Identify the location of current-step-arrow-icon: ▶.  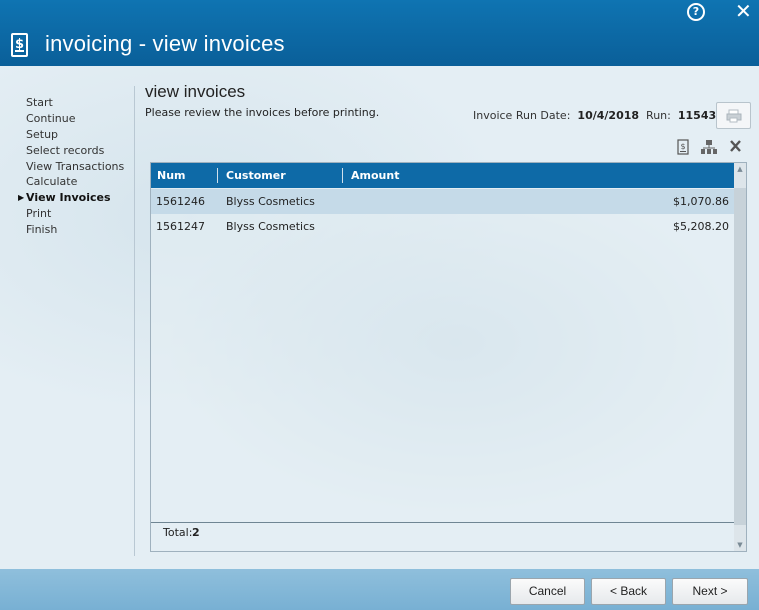
(21, 198).